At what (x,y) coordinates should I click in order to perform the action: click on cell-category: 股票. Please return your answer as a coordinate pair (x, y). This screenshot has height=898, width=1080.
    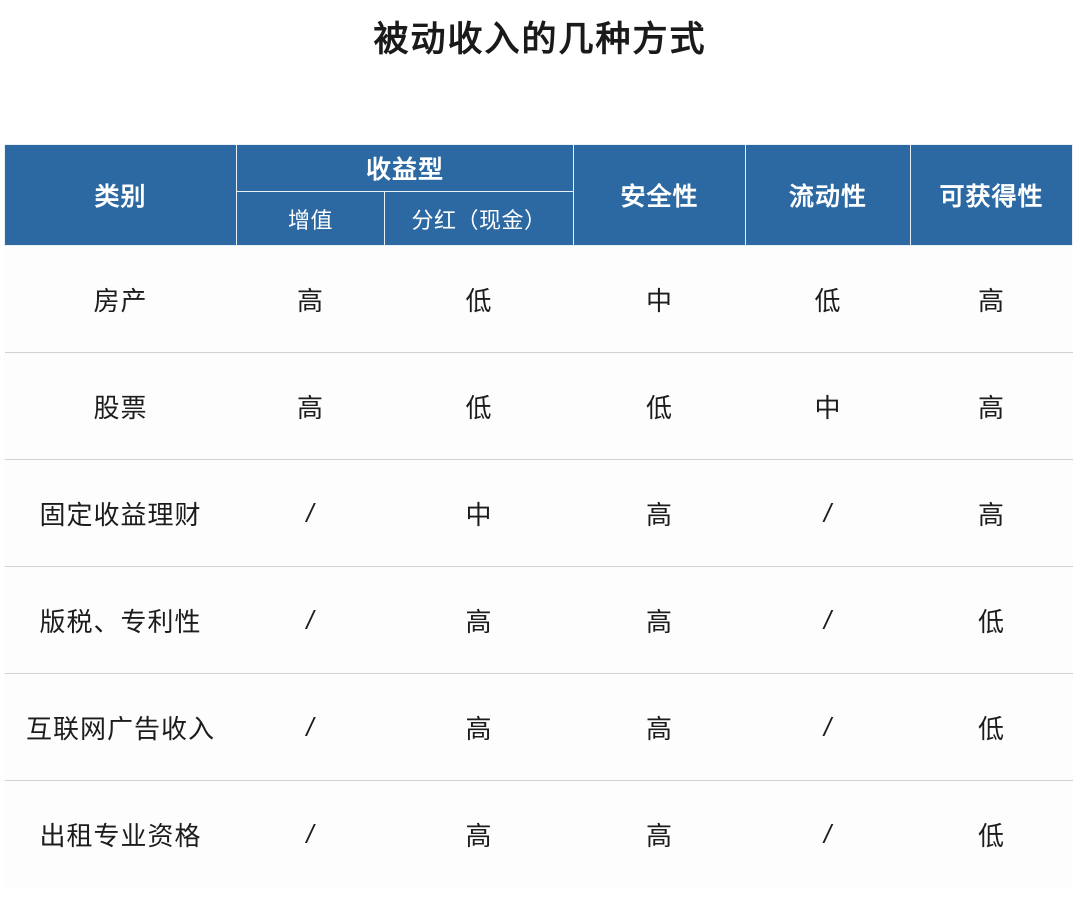
    Looking at the image, I should click on (120, 406).